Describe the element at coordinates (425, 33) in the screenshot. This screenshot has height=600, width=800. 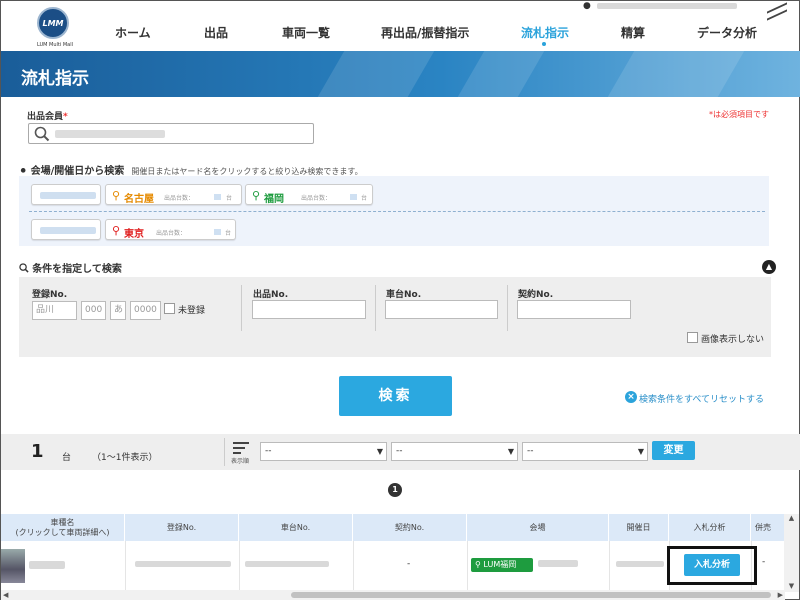
I see `nav-relist: 再出品/振替指示` at that location.